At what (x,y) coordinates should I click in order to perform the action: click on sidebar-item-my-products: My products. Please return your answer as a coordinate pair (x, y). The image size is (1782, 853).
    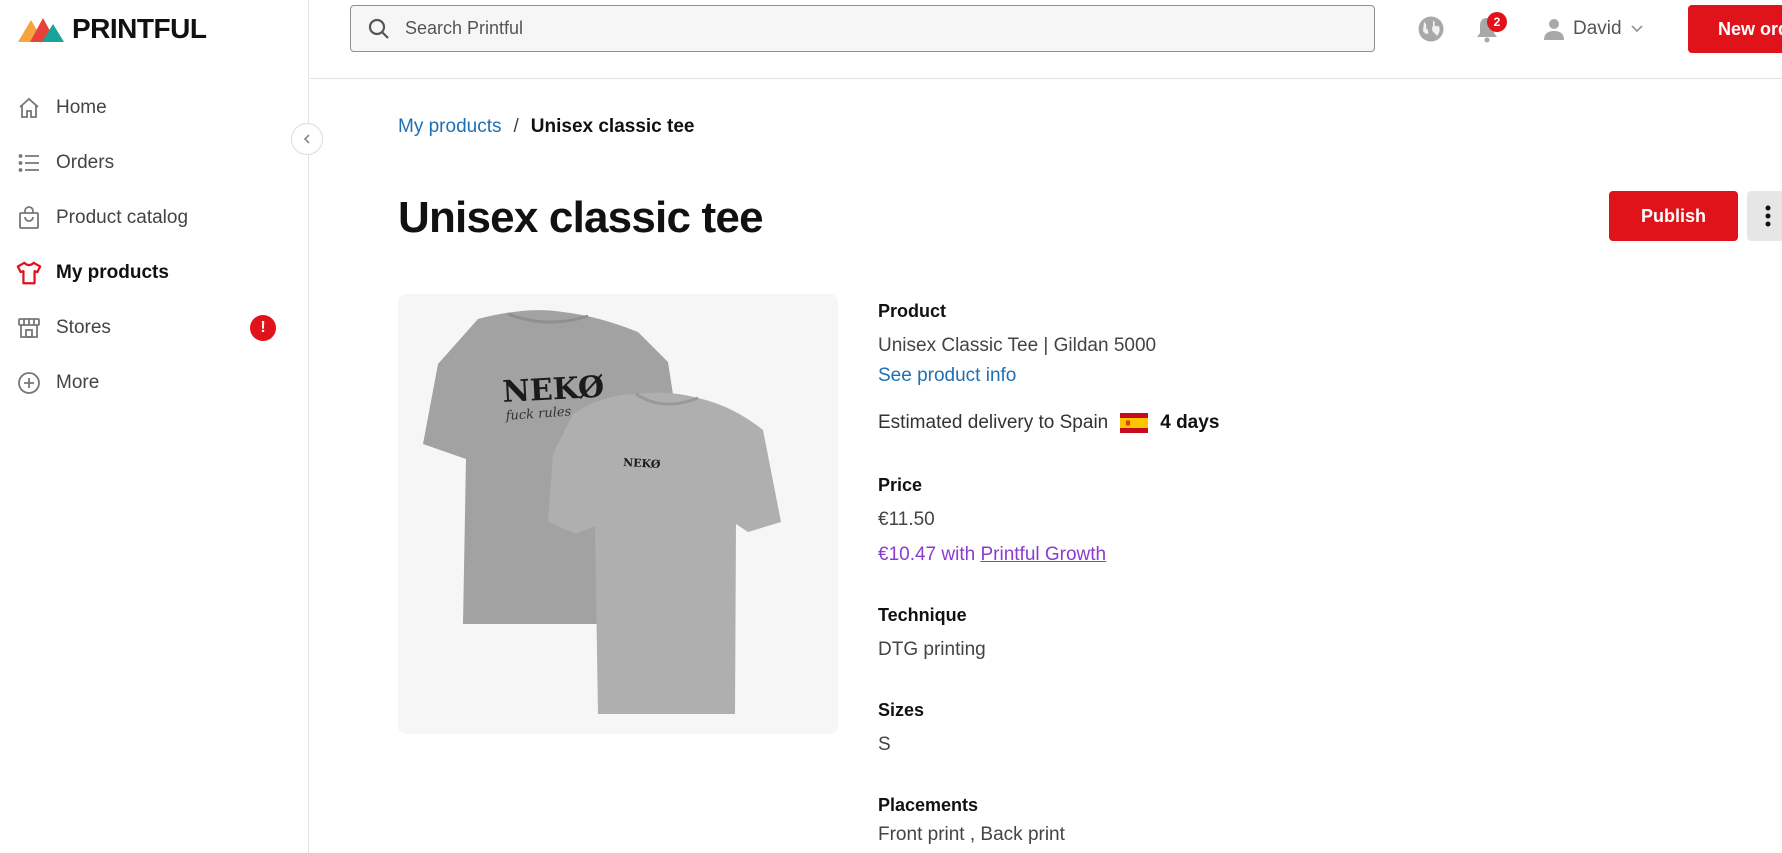
    Looking at the image, I should click on (154, 272).